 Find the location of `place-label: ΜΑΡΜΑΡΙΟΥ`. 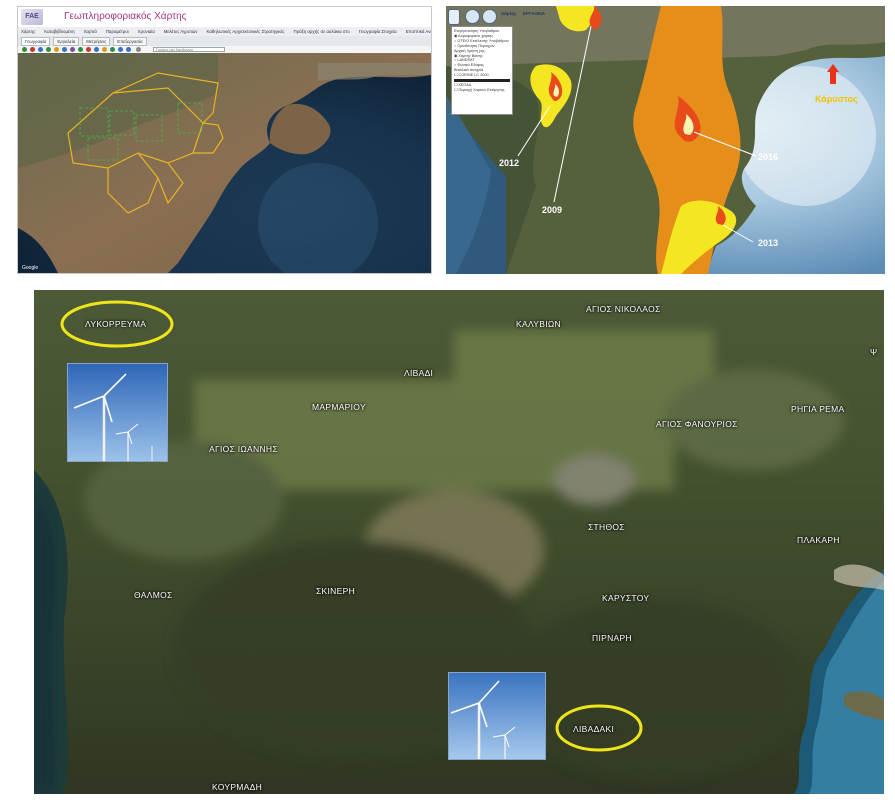

place-label: ΜΑΡΜΑΡΙΟΥ is located at coordinates (339, 407).